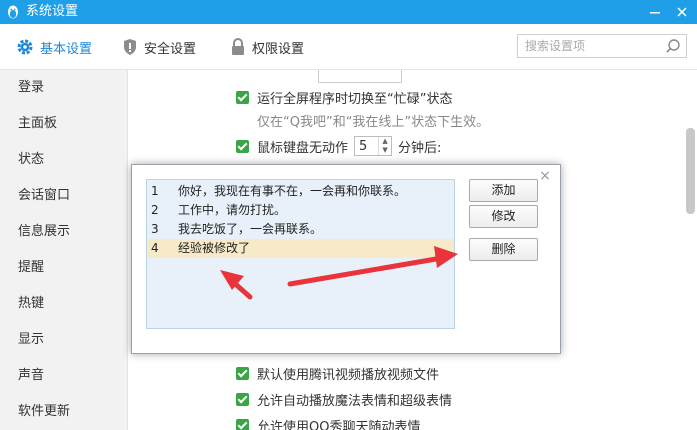 This screenshot has height=430, width=697. Describe the element at coordinates (63, 376) in the screenshot. I see `sidebar-item-sound: 声音` at that location.